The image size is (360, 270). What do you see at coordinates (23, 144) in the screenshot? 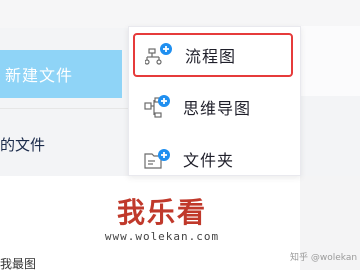
I see `sidebar-item-label: 的文件` at bounding box center [23, 144].